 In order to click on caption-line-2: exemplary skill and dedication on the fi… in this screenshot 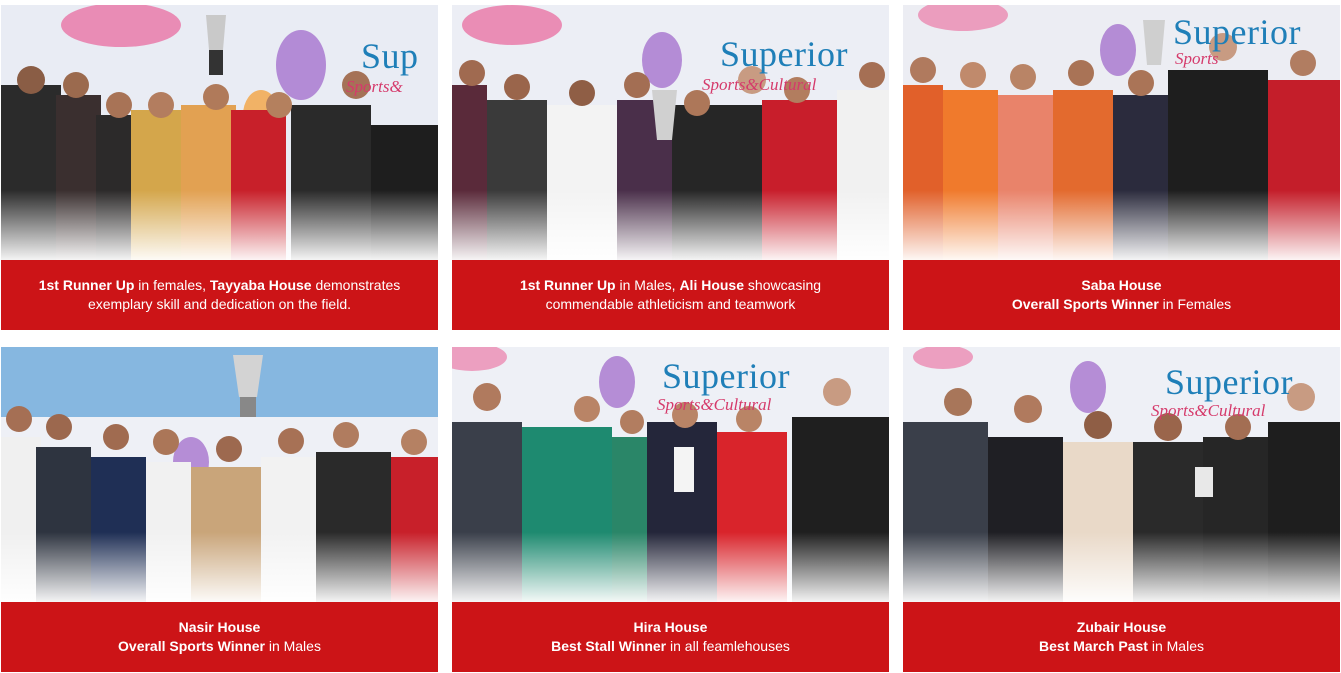, I will do `click(219, 304)`.